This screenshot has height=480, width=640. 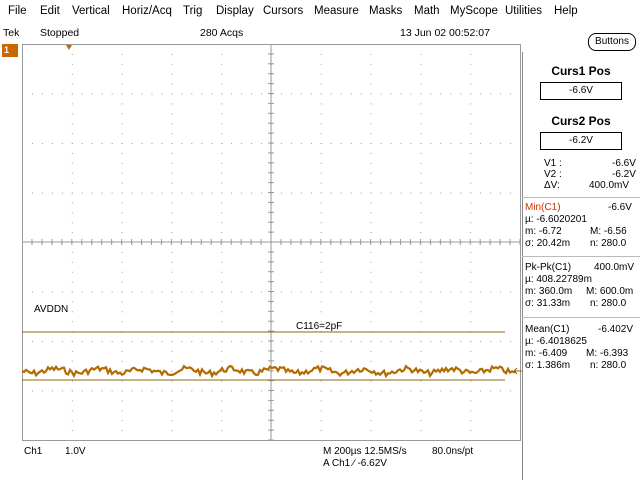 I want to click on cursor1-title: Curs1 Pos, so click(x=581, y=71).